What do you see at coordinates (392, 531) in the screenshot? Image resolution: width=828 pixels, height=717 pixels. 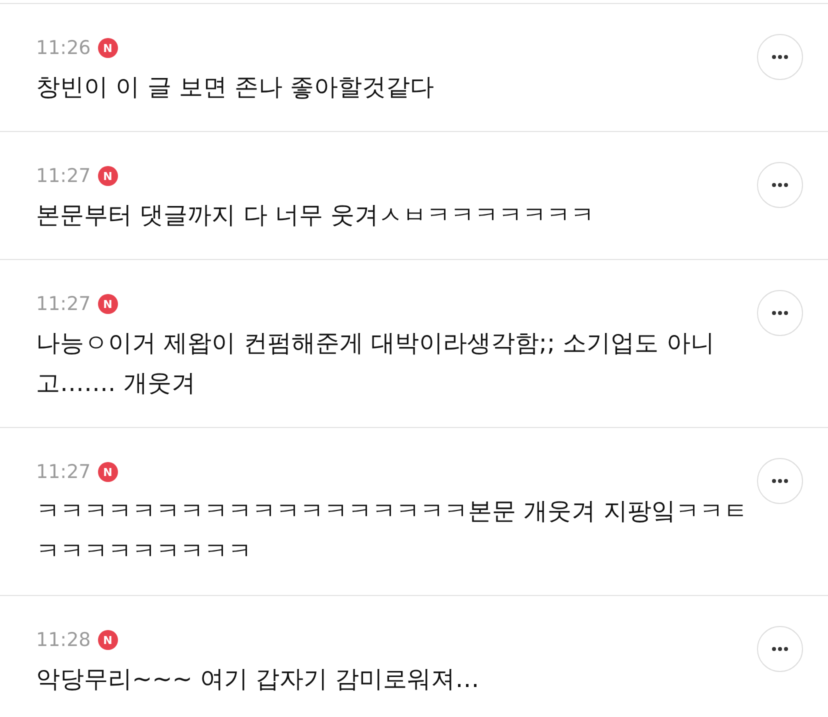 I see `comment-text: ㅋㅋㅋㅋㅋㅋㅋㅋㅋㅋㅋㅋㅋㅋㅋㅋㅋㅋ본문 개웃겨 지팡잌ㅋㅋㅌㅋㅋㅋㅋㅋㅋㅋㅋㅋ` at bounding box center [392, 531].